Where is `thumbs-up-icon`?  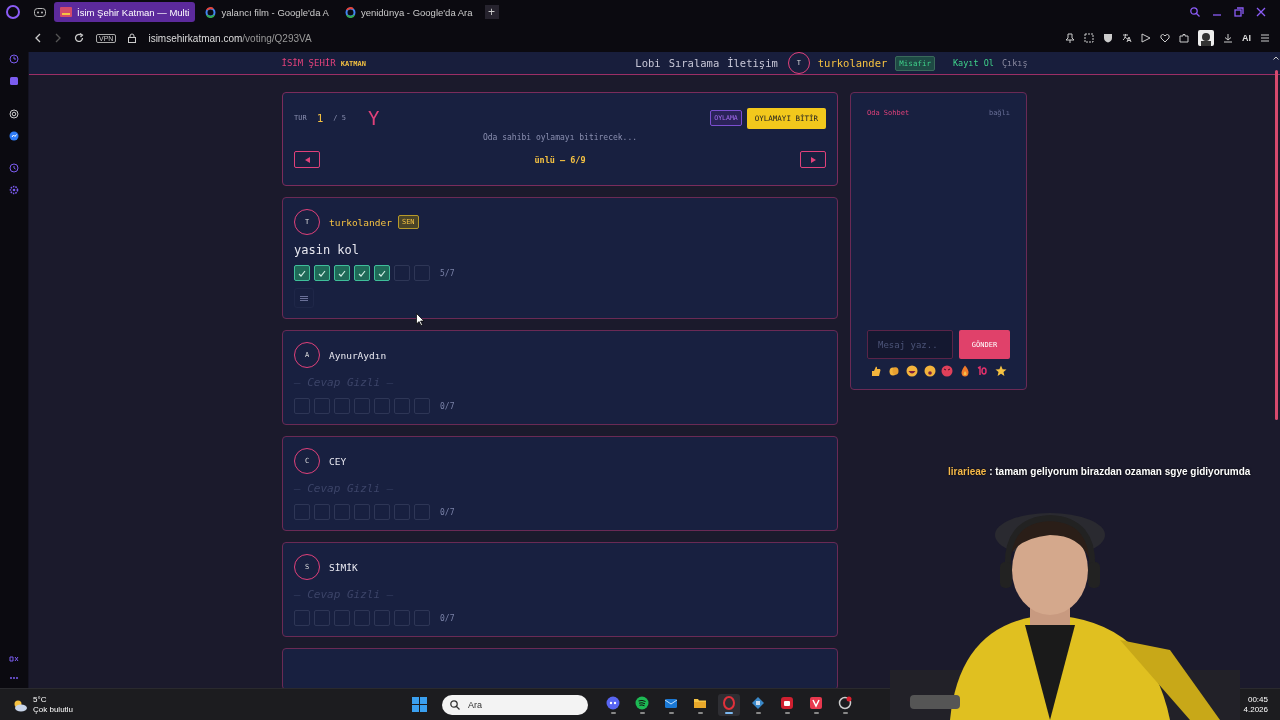
thumbs-up-icon is located at coordinates (876, 371).